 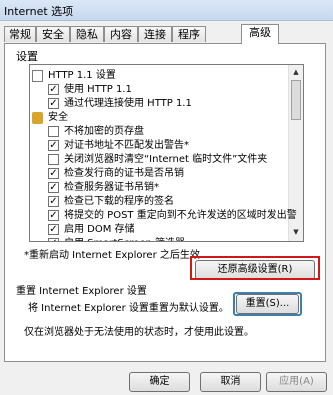 I want to click on category-label: 安全, so click(x=58, y=117).